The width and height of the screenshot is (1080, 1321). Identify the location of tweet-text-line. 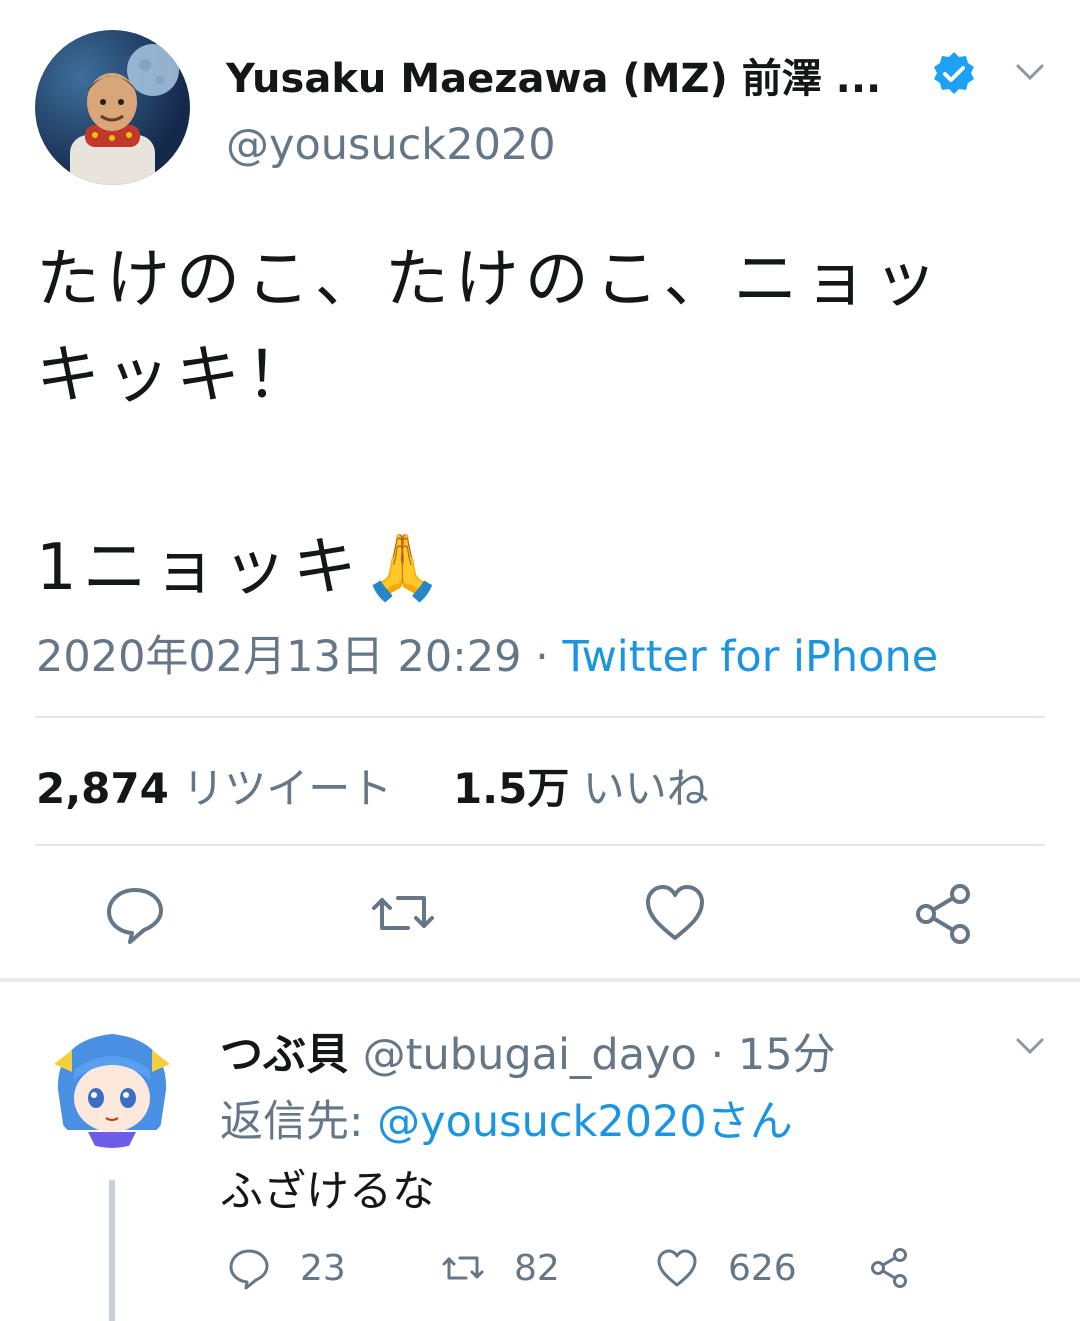
(541, 472).